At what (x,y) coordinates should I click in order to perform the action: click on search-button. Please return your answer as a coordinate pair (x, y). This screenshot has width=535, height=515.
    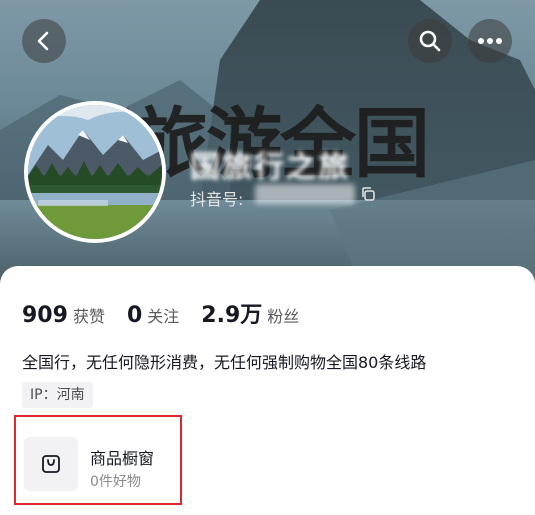
    Looking at the image, I should click on (430, 41).